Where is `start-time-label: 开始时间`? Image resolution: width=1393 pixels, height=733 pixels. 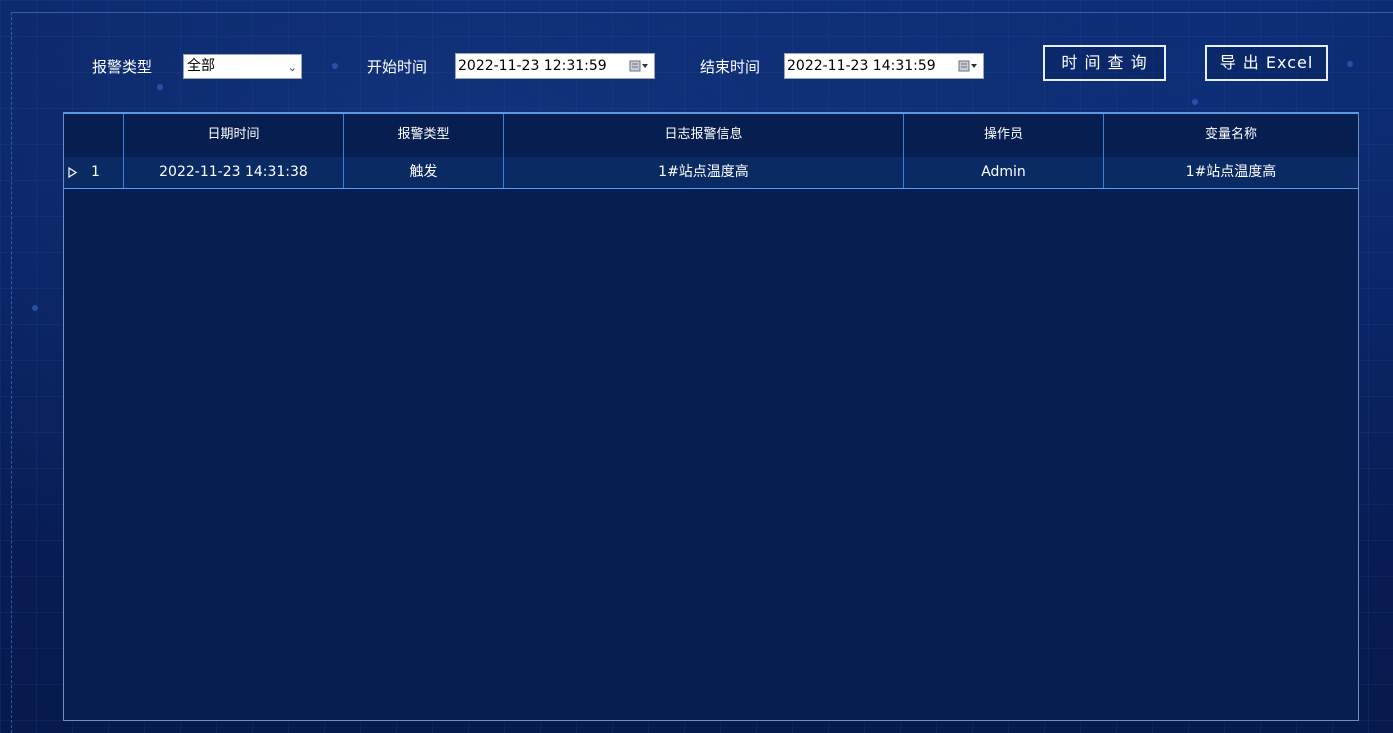 start-time-label: 开始时间 is located at coordinates (397, 67).